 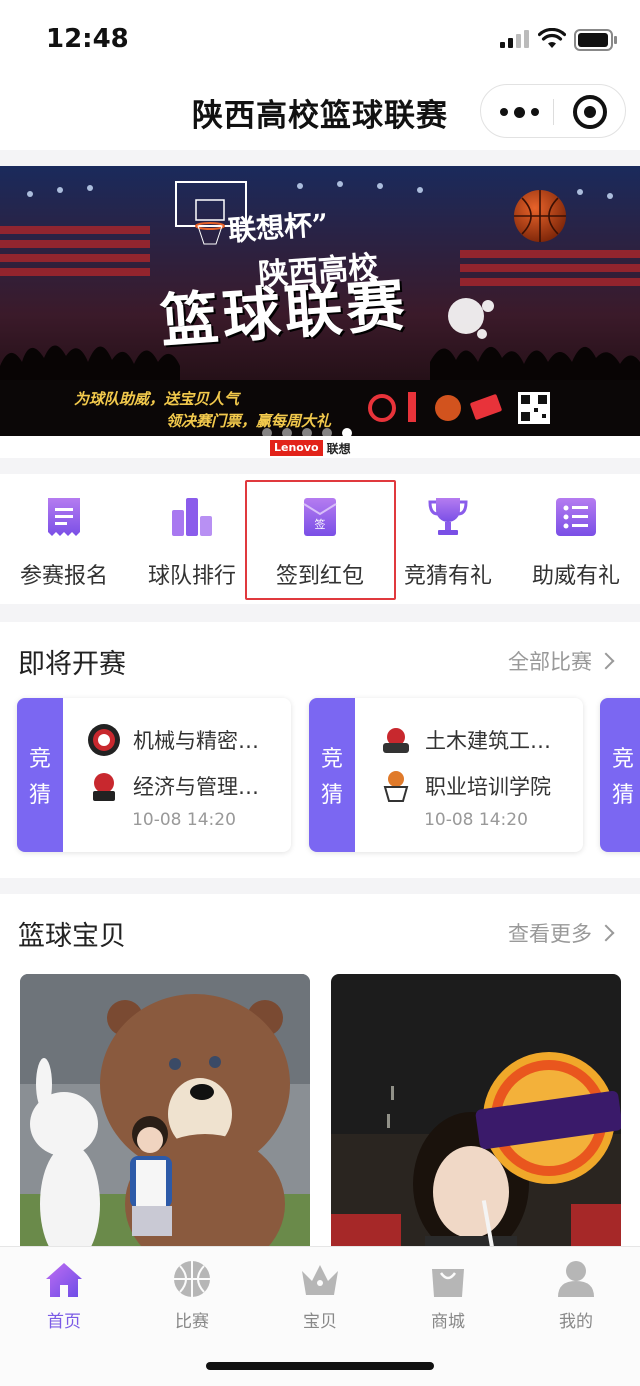 What do you see at coordinates (488, 787) in the screenshot?
I see `team-name: 职业培训学院` at bounding box center [488, 787].